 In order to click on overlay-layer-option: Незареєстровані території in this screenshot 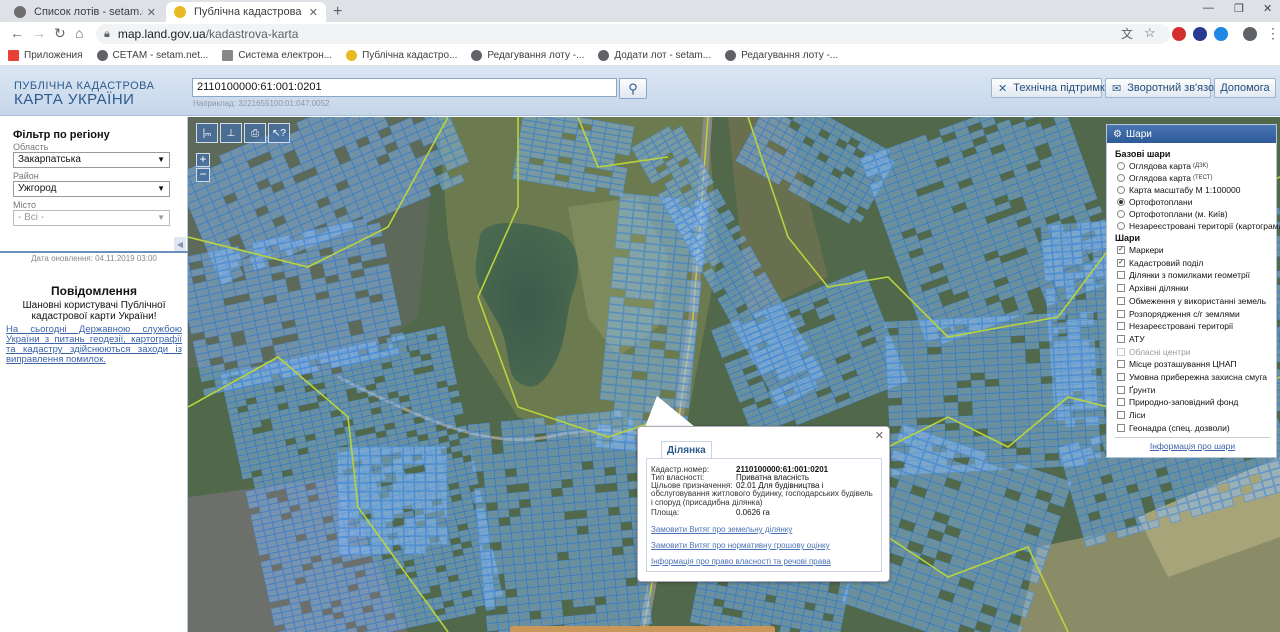, I will do `click(1175, 326)`.